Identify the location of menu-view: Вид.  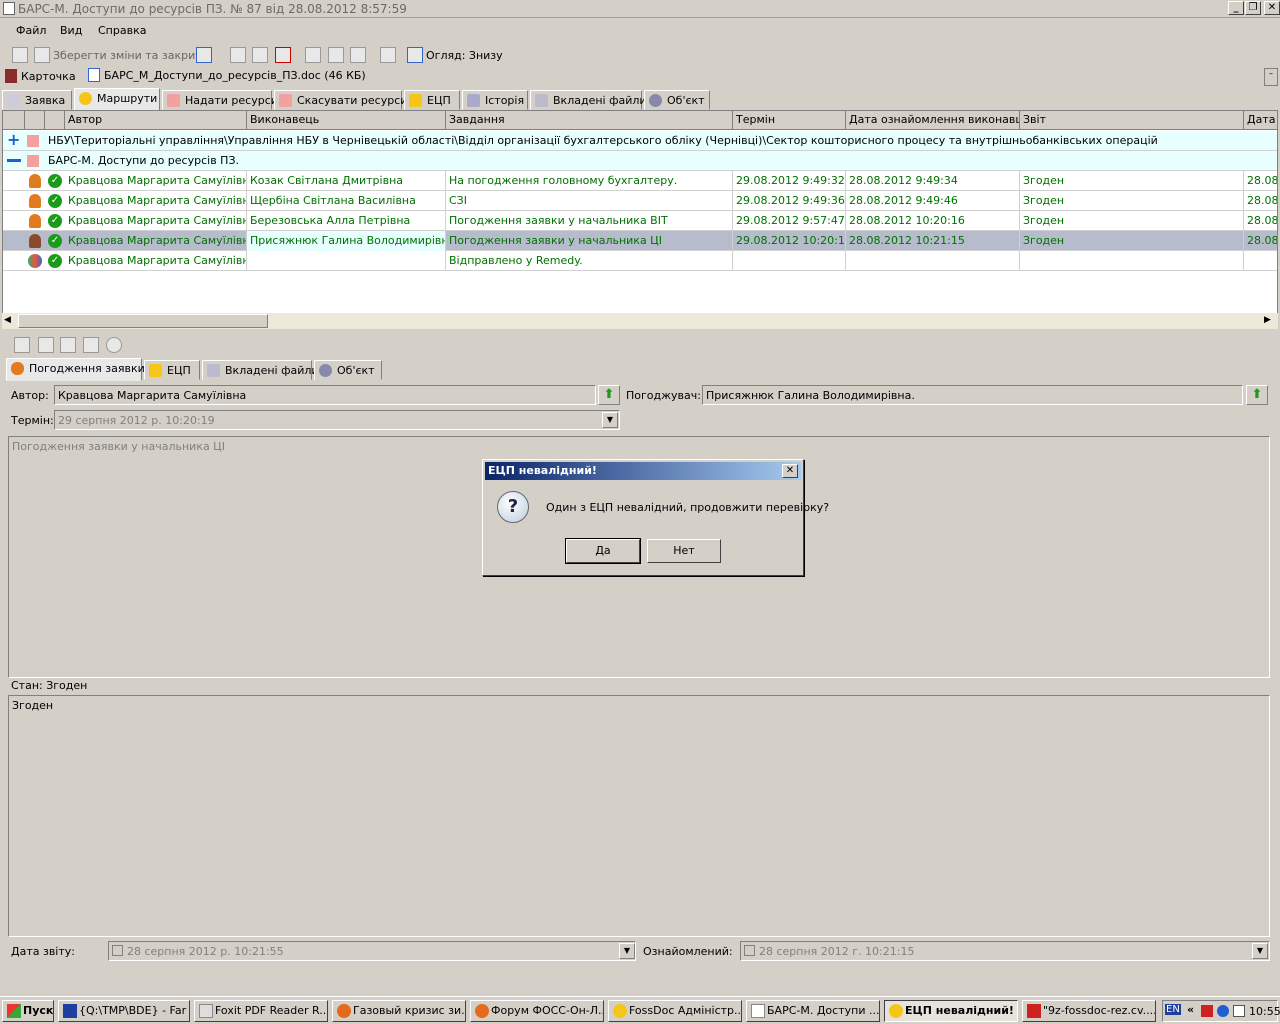
(71, 30).